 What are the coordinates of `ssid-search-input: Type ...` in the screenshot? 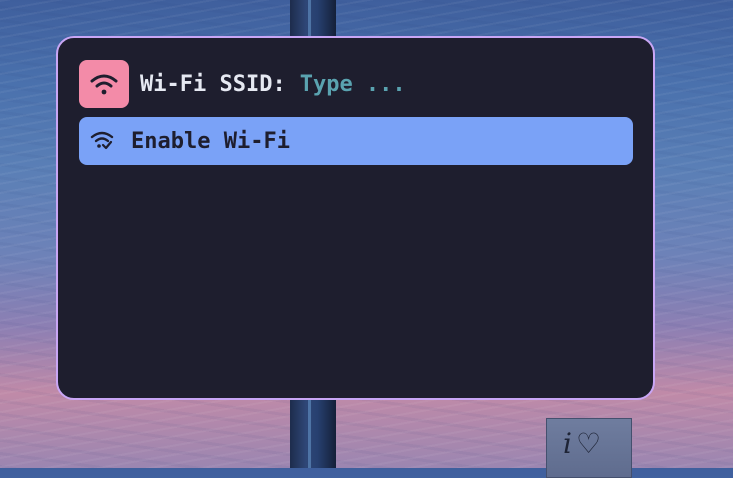 It's located at (353, 84).